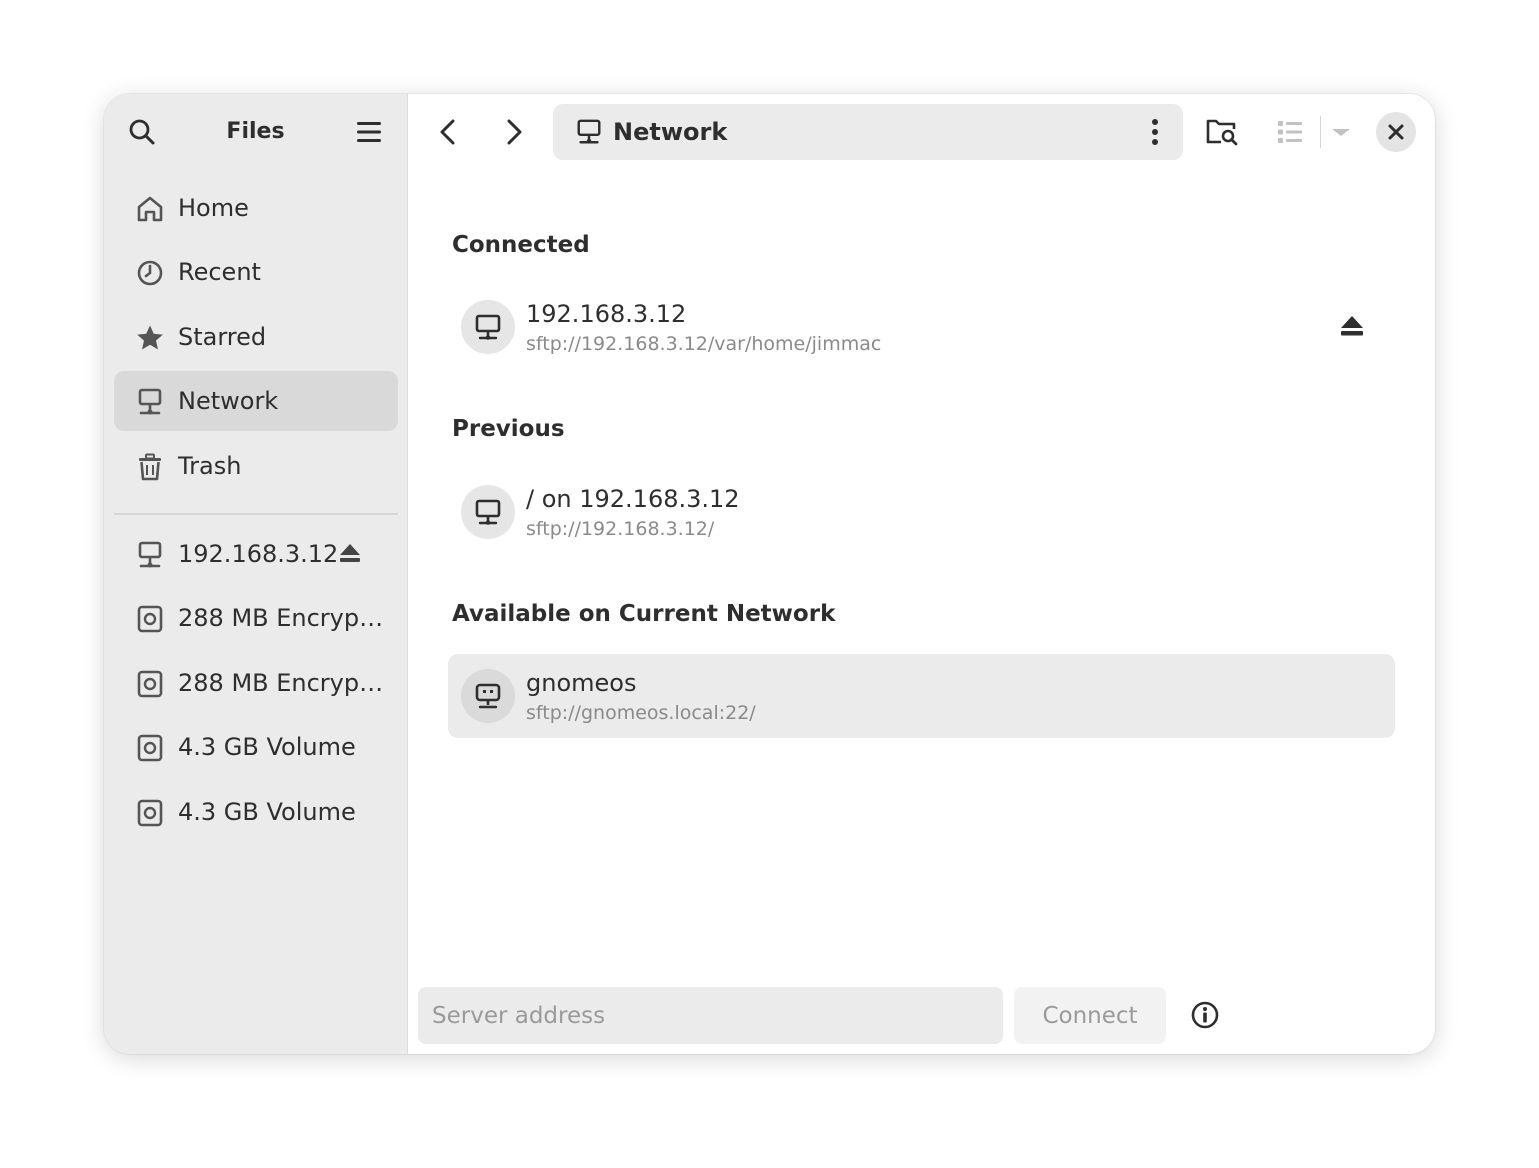 The image size is (1539, 1168). I want to click on sidebar-item-label: Home, so click(213, 208).